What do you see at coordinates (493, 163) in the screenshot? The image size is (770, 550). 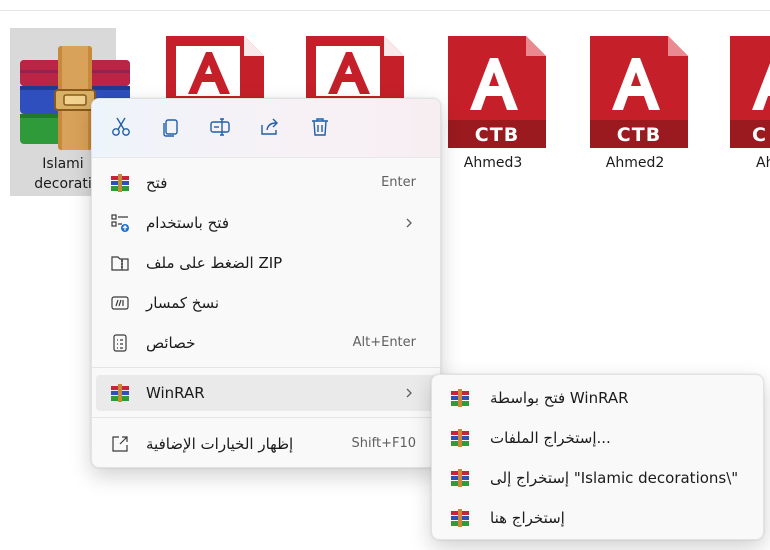 I see `file-label-ahmed3: Ahmed3` at bounding box center [493, 163].